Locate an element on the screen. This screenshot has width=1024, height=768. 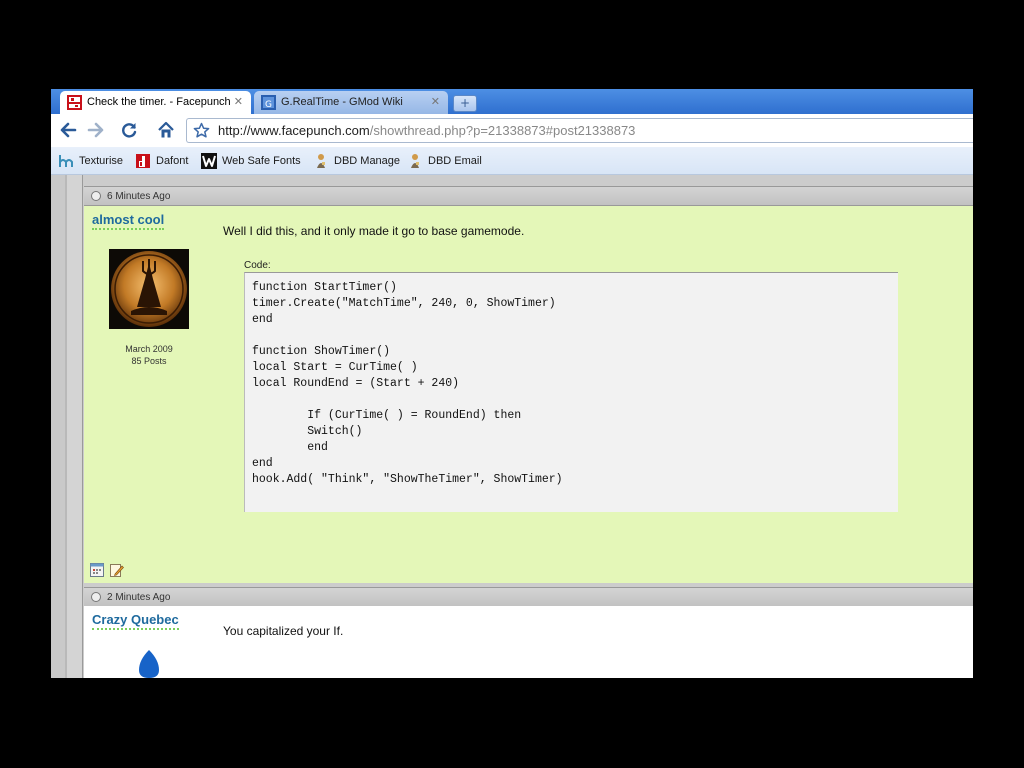
facepunch-favicon-icon is located at coordinates (74, 102).